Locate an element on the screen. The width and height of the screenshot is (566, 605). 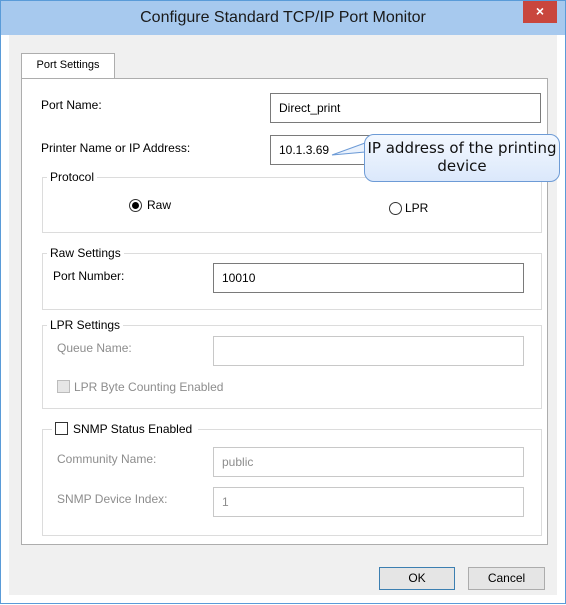
tab-port-settings: Port Settings is located at coordinates (68, 65).